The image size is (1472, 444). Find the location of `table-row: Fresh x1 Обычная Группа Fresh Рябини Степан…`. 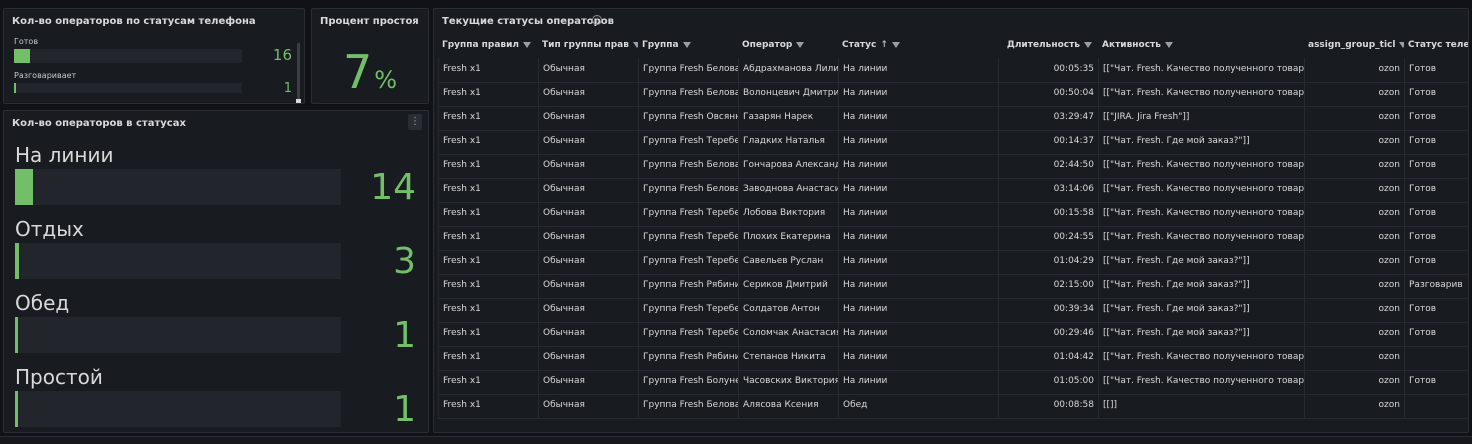

table-row: Fresh x1 Обычная Группа Fresh Рябини Степан… is located at coordinates (953, 358).